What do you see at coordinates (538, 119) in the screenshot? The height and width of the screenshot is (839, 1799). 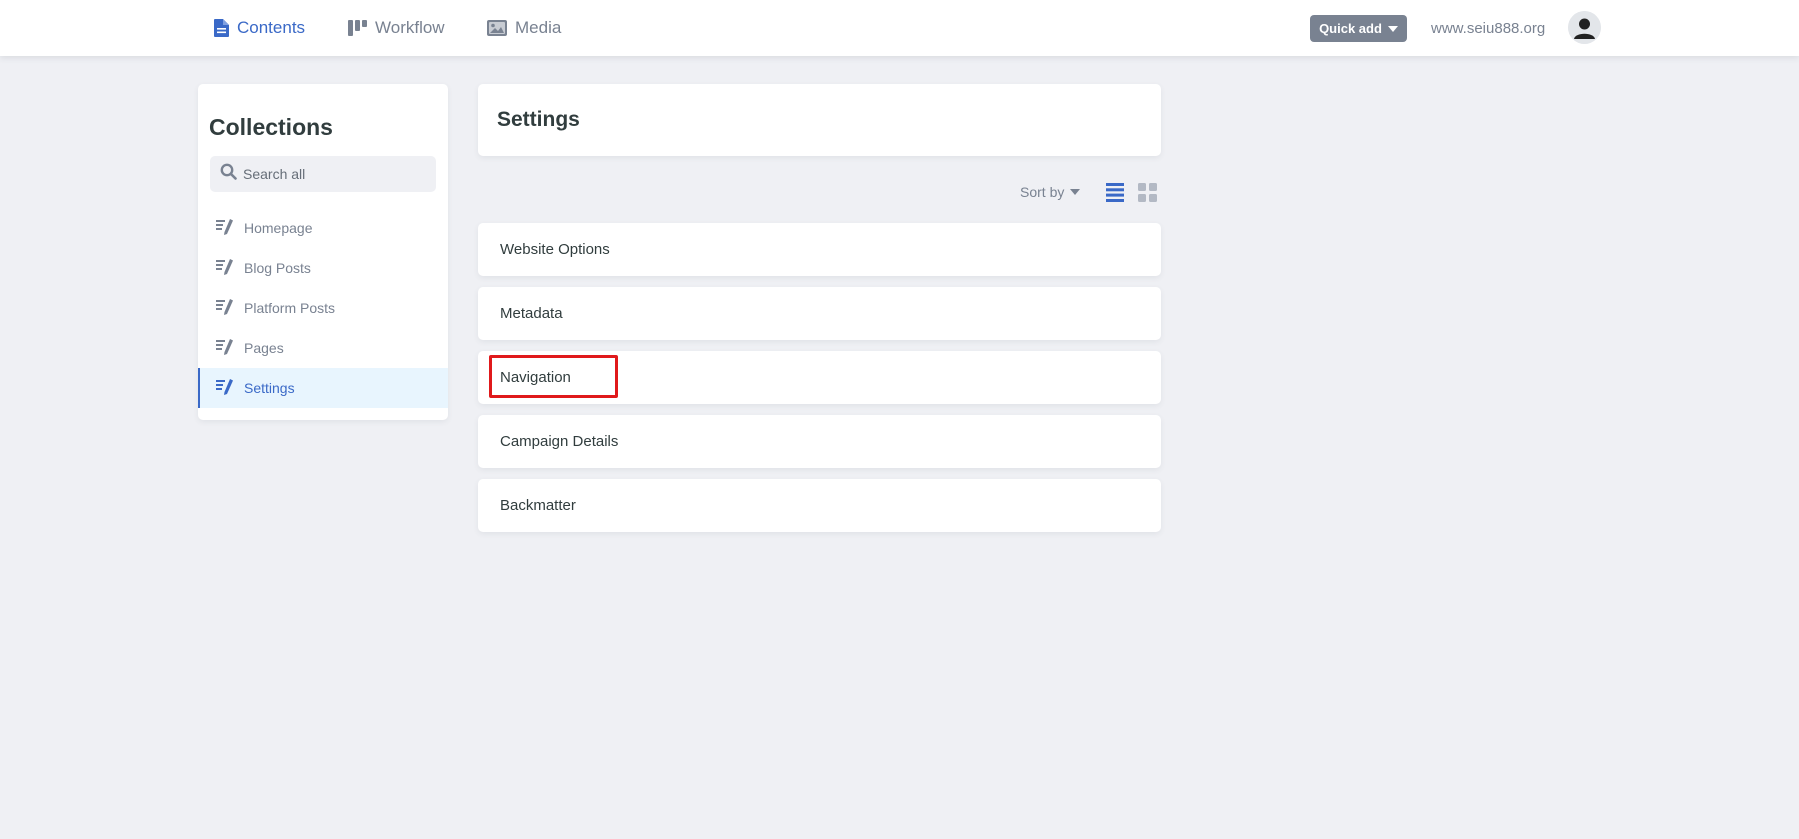 I see `page-title: Settings` at bounding box center [538, 119].